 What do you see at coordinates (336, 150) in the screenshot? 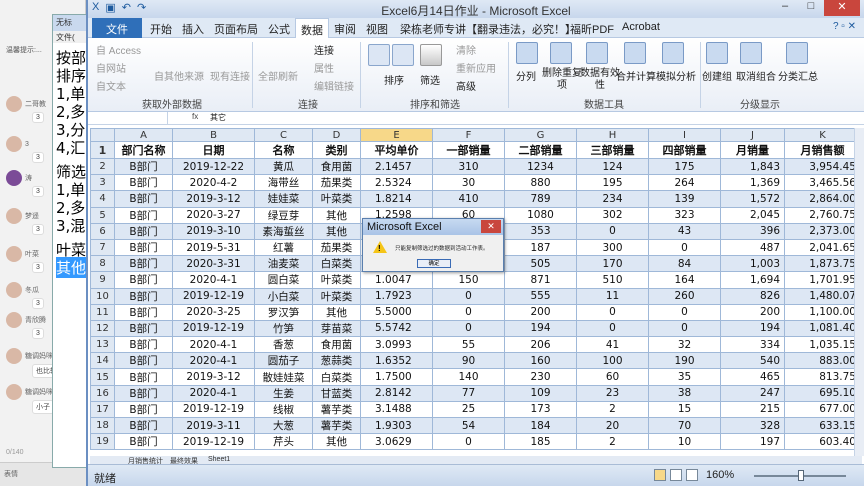
I see `cell: 类别` at bounding box center [336, 150].